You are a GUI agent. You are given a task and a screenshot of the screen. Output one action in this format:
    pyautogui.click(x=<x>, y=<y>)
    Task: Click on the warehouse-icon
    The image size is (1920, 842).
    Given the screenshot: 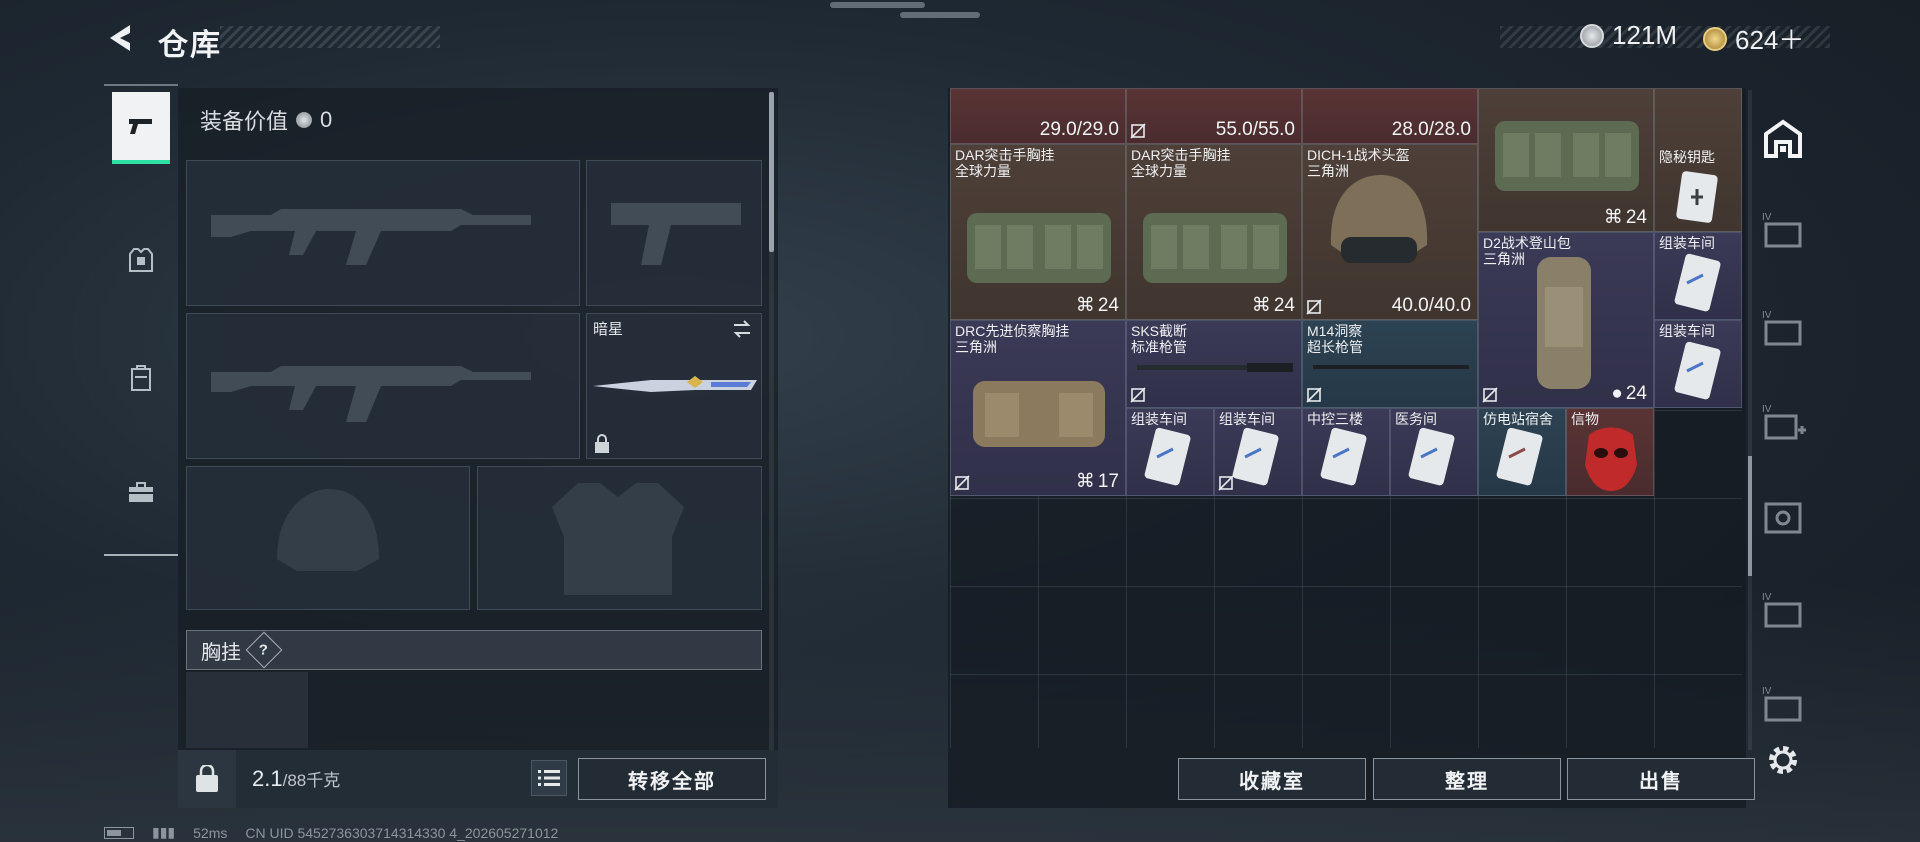 What is the action you would take?
    pyautogui.click(x=1783, y=139)
    